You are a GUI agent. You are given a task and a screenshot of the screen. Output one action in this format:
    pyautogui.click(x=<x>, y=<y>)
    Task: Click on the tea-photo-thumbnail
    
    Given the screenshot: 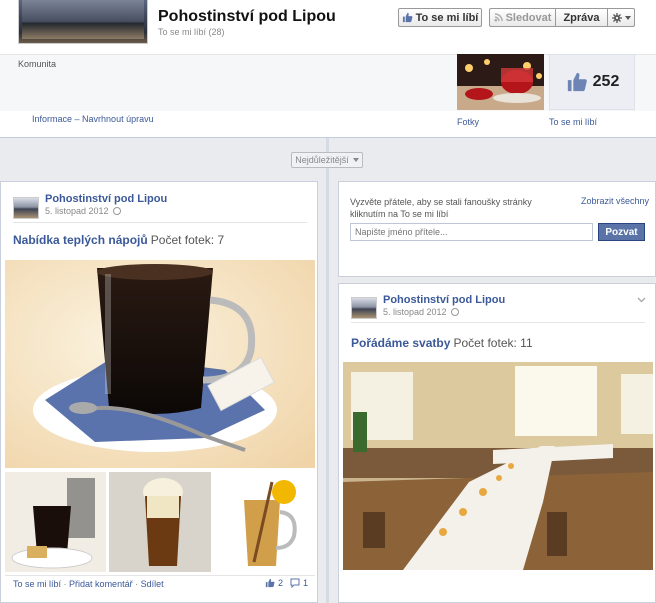 What is the action you would take?
    pyautogui.click(x=500, y=82)
    